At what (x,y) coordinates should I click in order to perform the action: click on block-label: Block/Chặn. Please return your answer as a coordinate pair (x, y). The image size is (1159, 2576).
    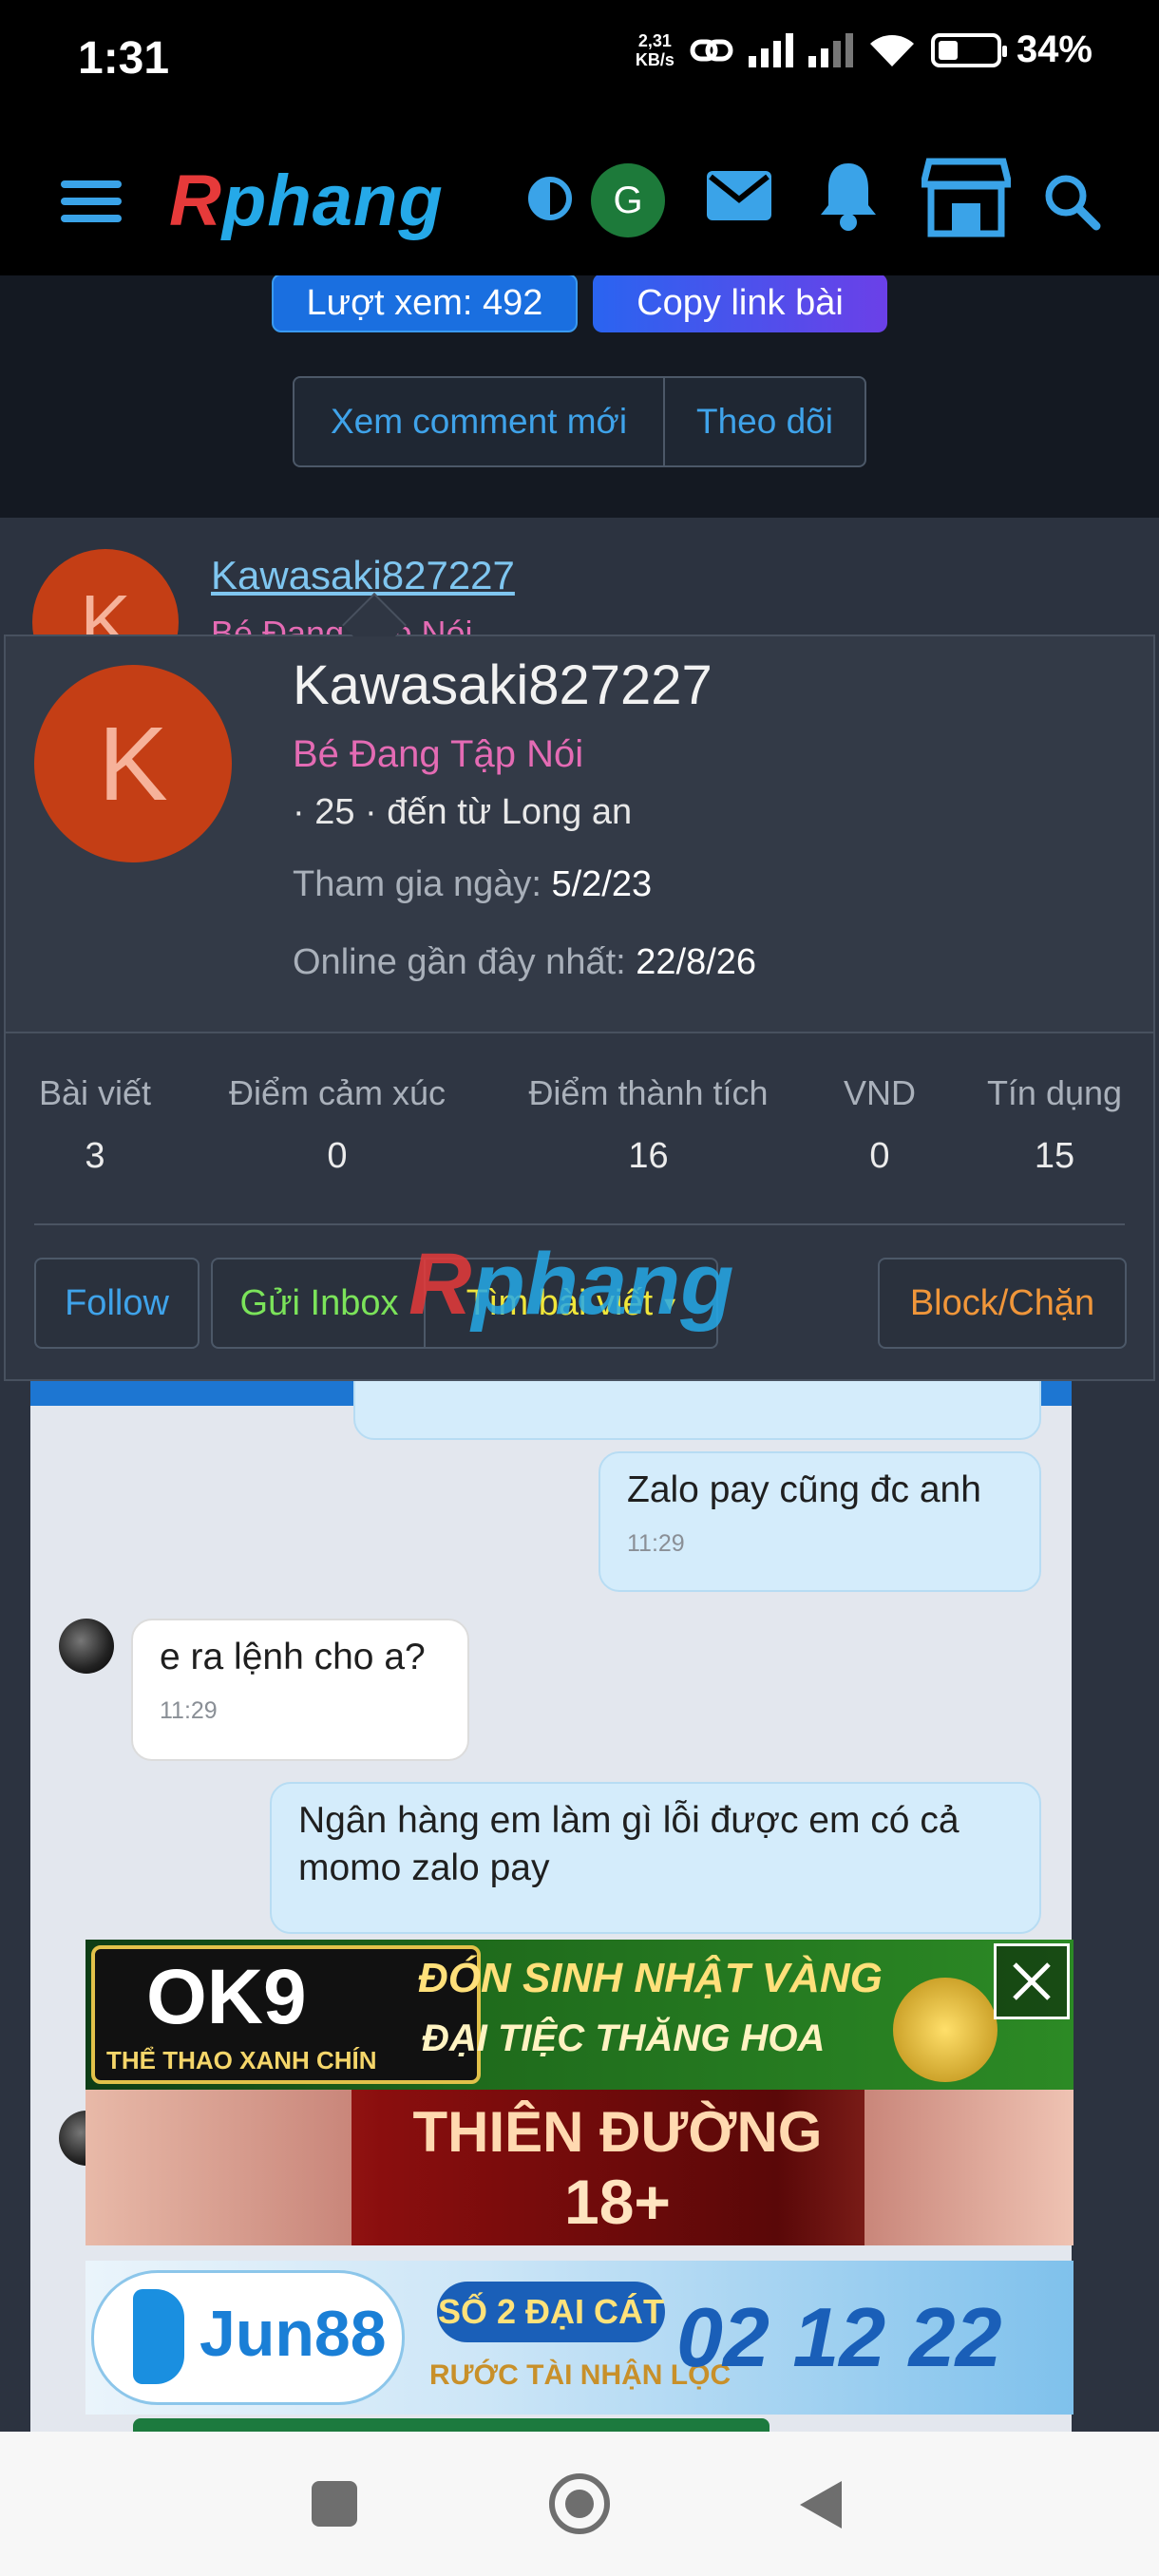
    Looking at the image, I should click on (1002, 1302).